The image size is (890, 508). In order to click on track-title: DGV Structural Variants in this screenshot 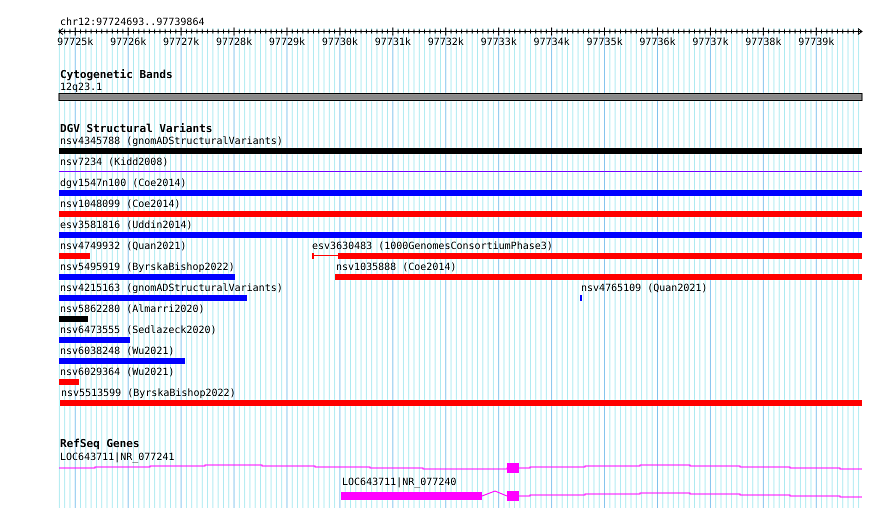, I will do `click(136, 128)`.